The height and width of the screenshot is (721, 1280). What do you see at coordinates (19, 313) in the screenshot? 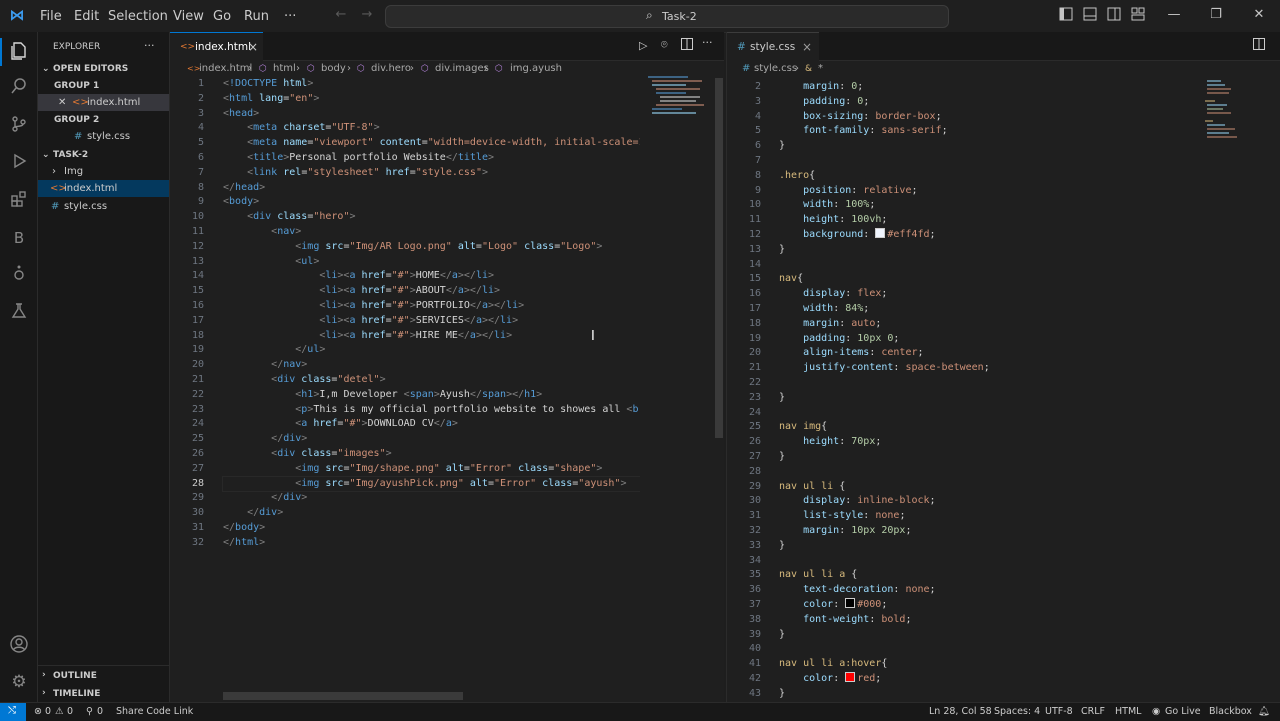
I see `testing-icon` at bounding box center [19, 313].